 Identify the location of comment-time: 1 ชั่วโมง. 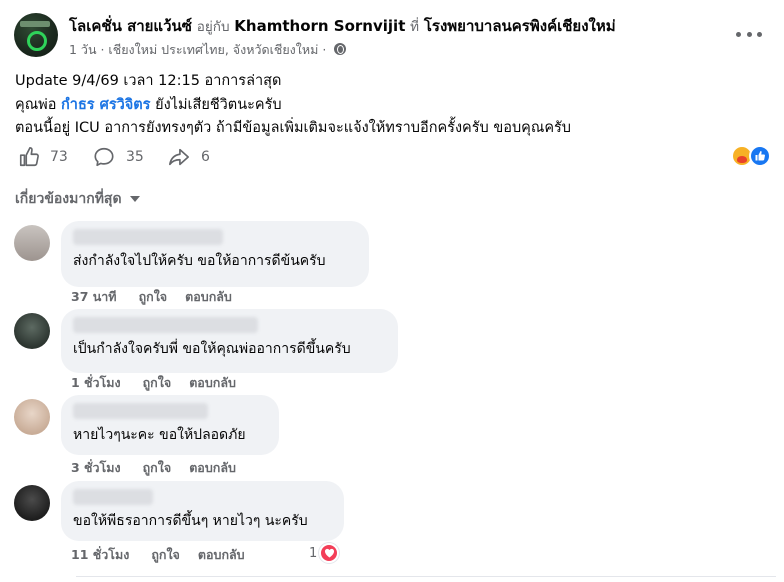
(96, 383).